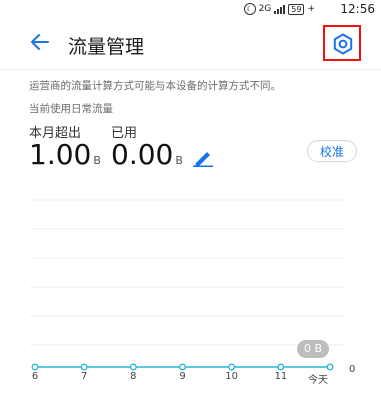  I want to click on used-unit: B, so click(179, 160).